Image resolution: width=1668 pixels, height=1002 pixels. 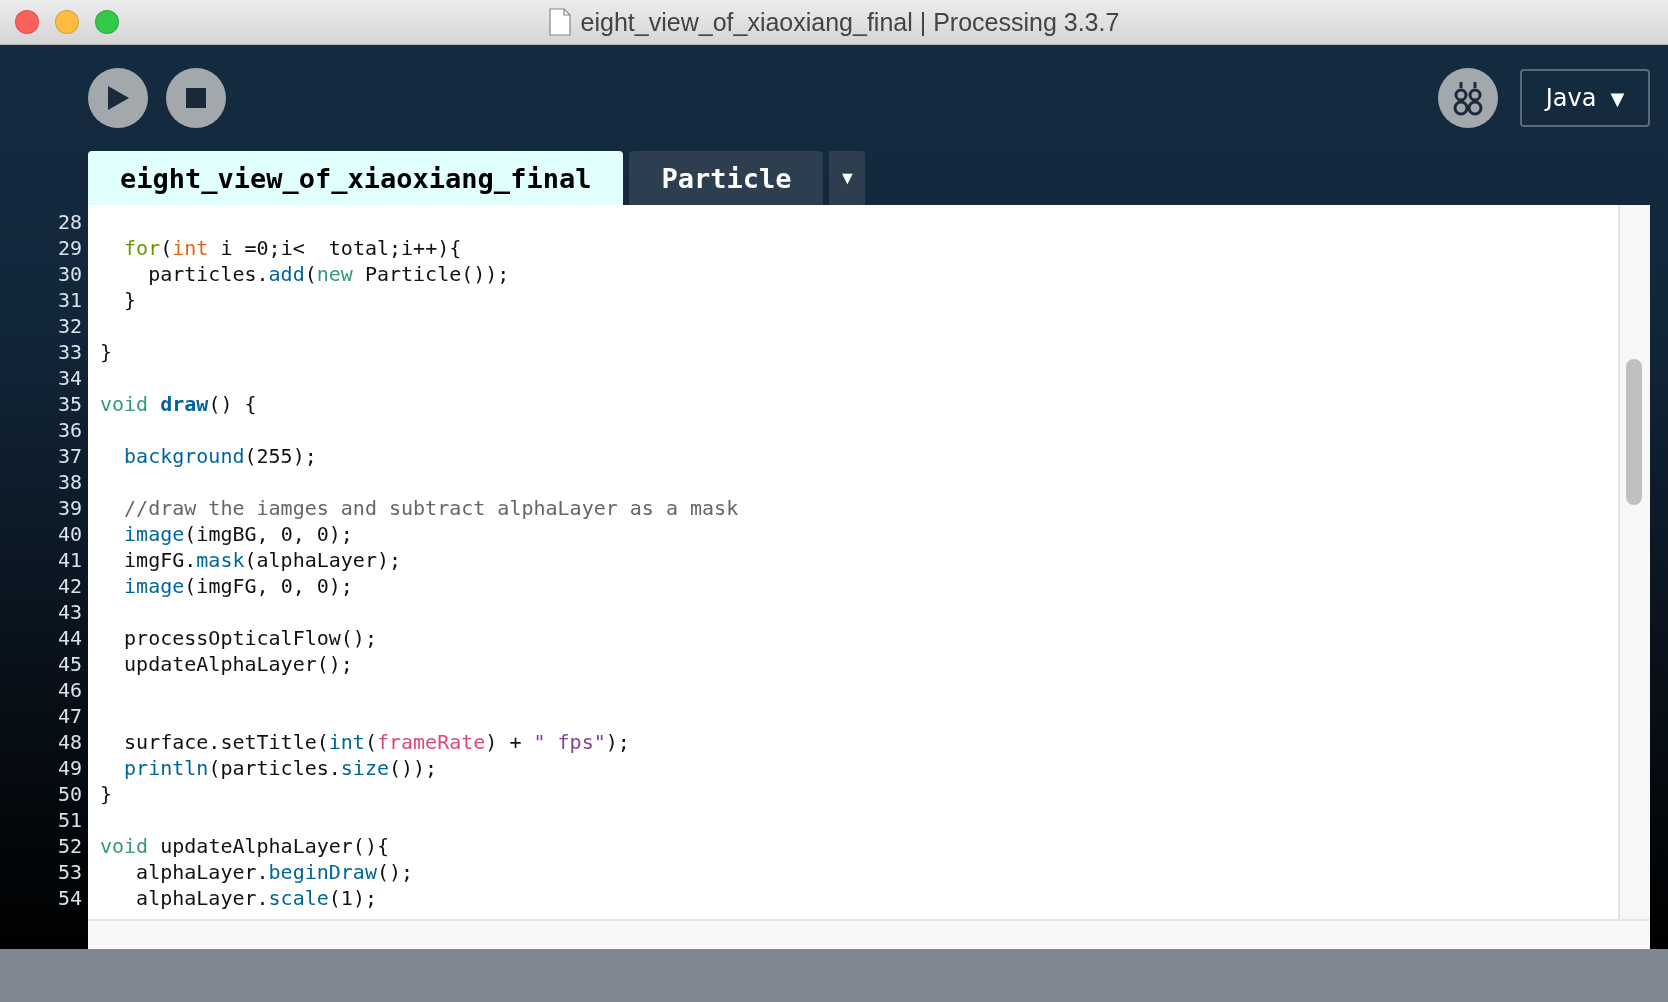 I want to click on line-number: 32, so click(x=69, y=326).